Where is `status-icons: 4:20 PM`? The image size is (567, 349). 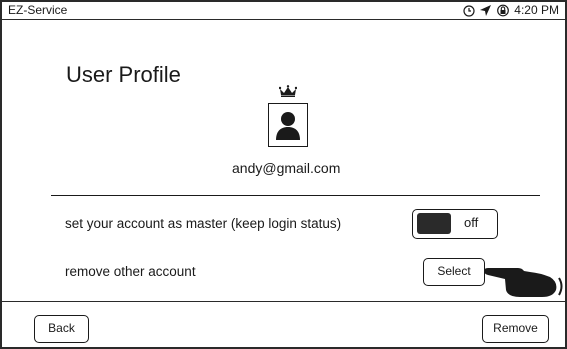 status-icons: 4:20 PM is located at coordinates (511, 10).